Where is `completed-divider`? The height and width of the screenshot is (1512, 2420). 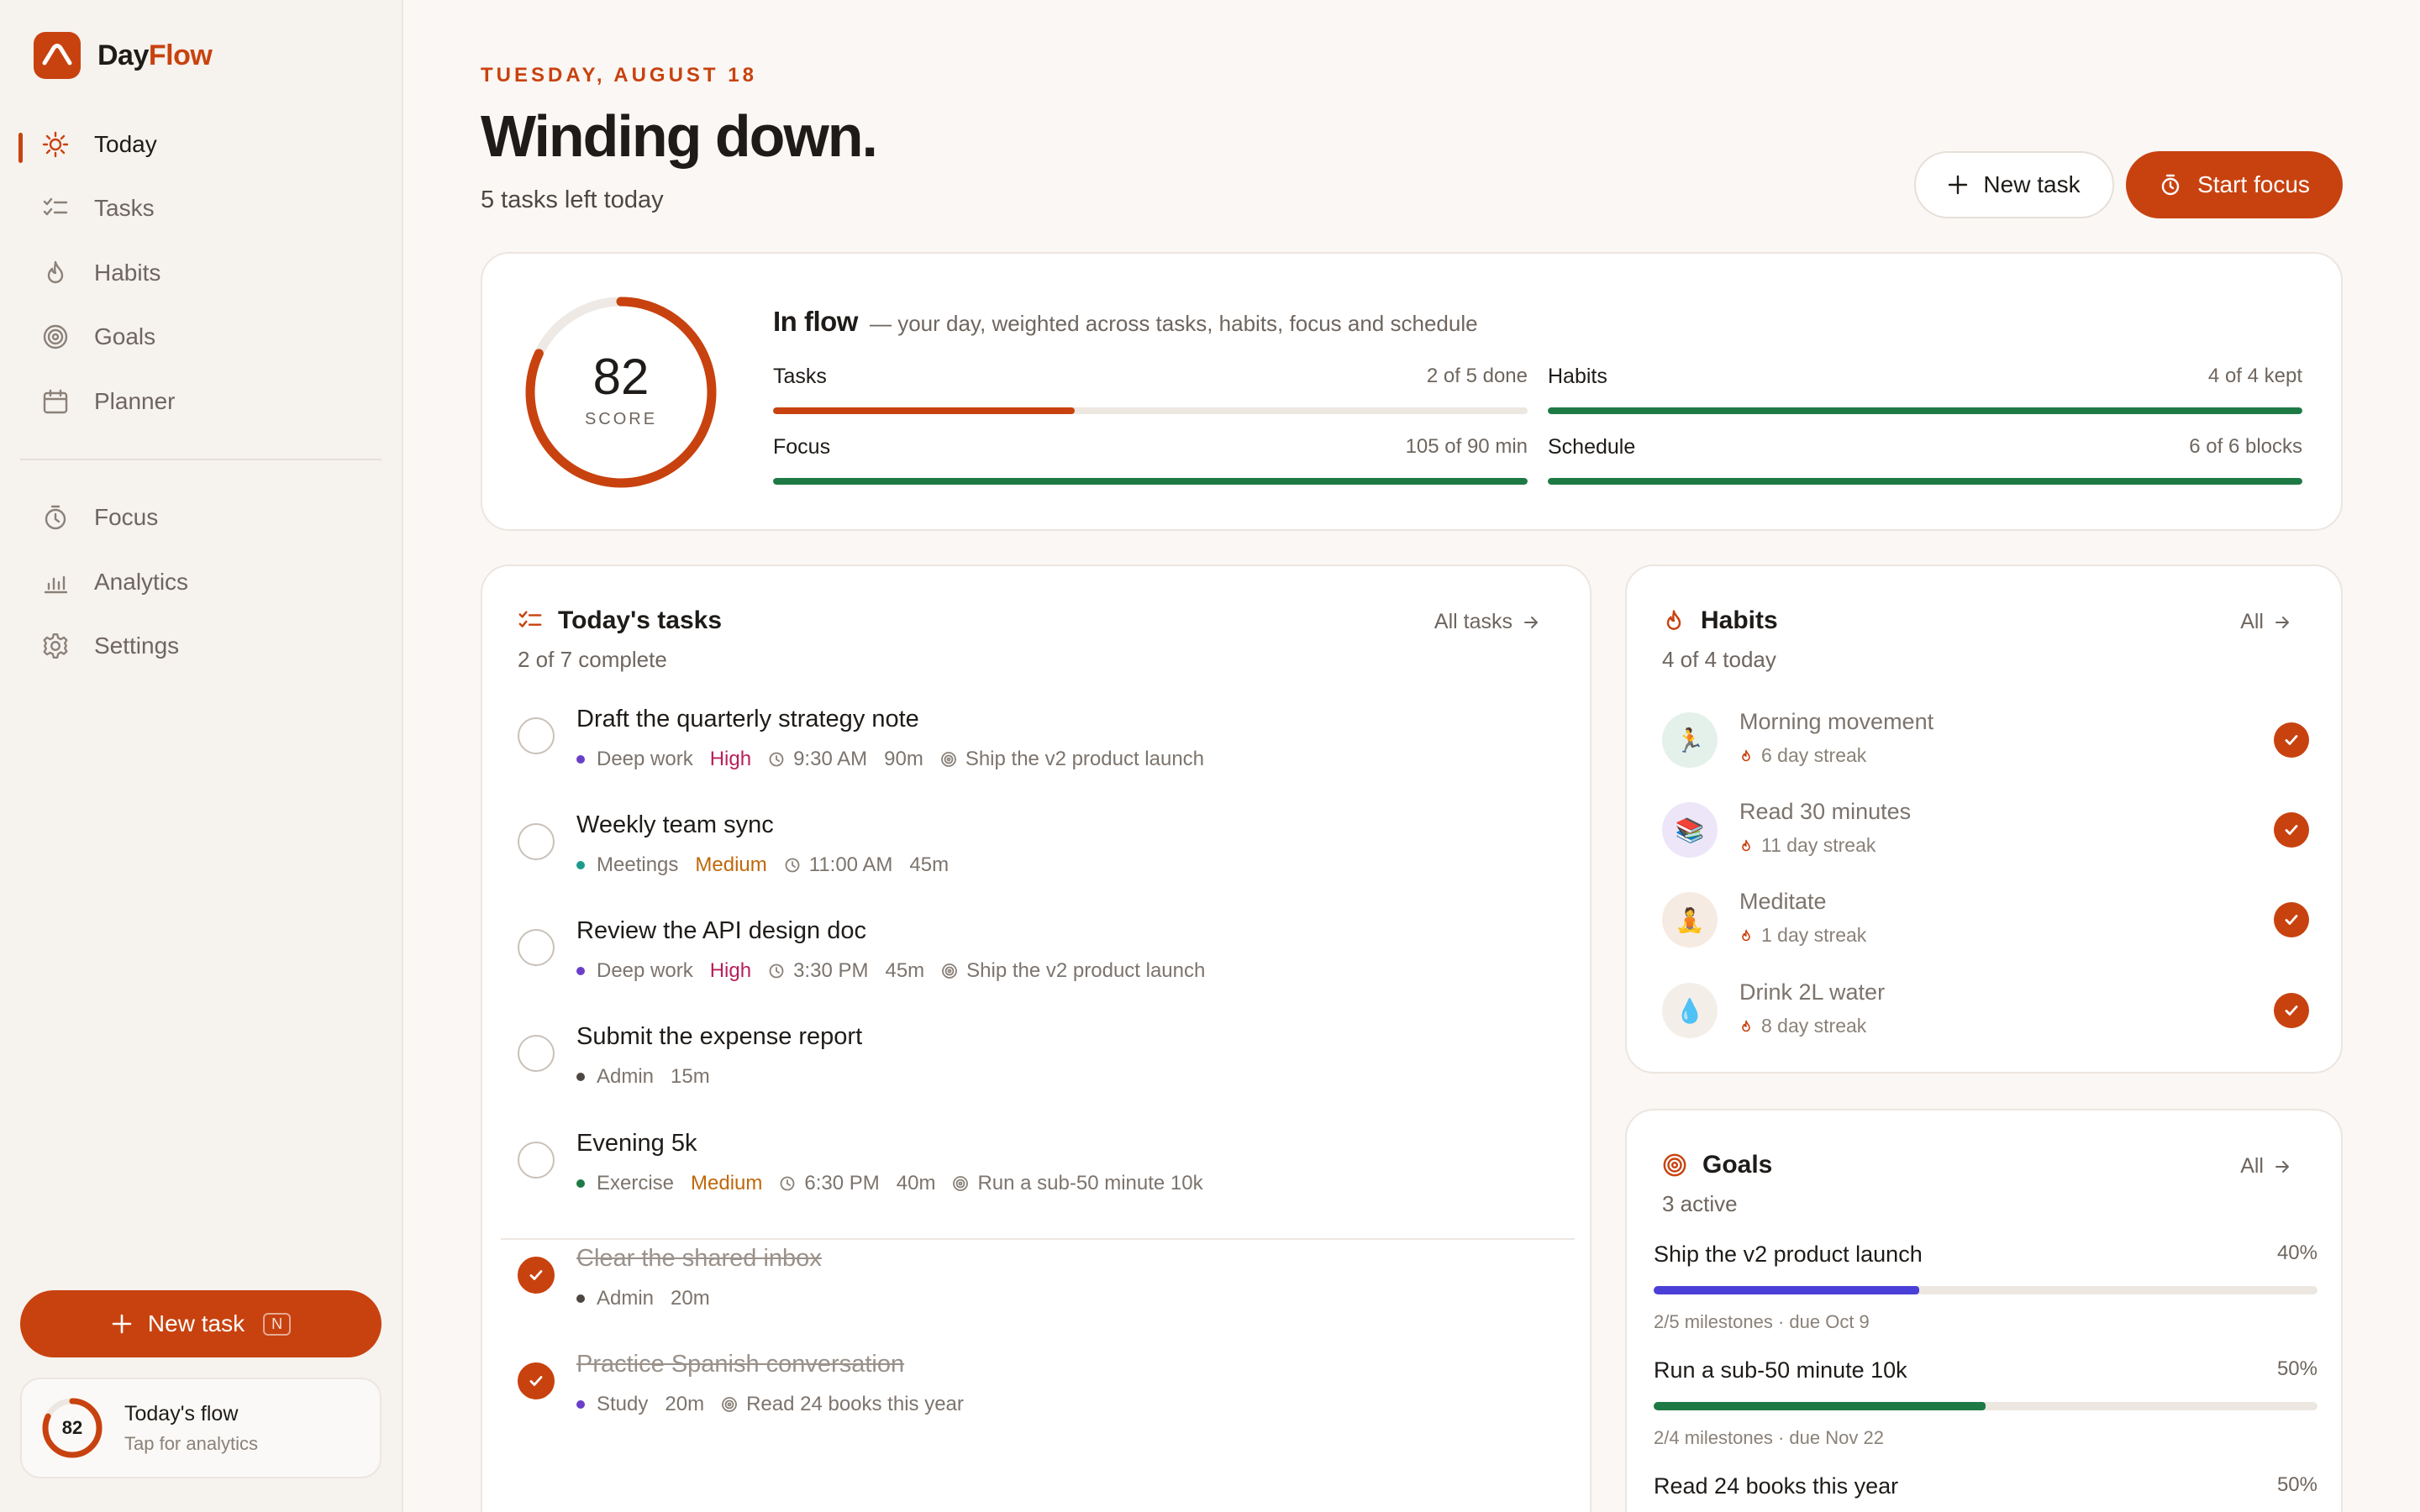
completed-divider is located at coordinates (1038, 1239).